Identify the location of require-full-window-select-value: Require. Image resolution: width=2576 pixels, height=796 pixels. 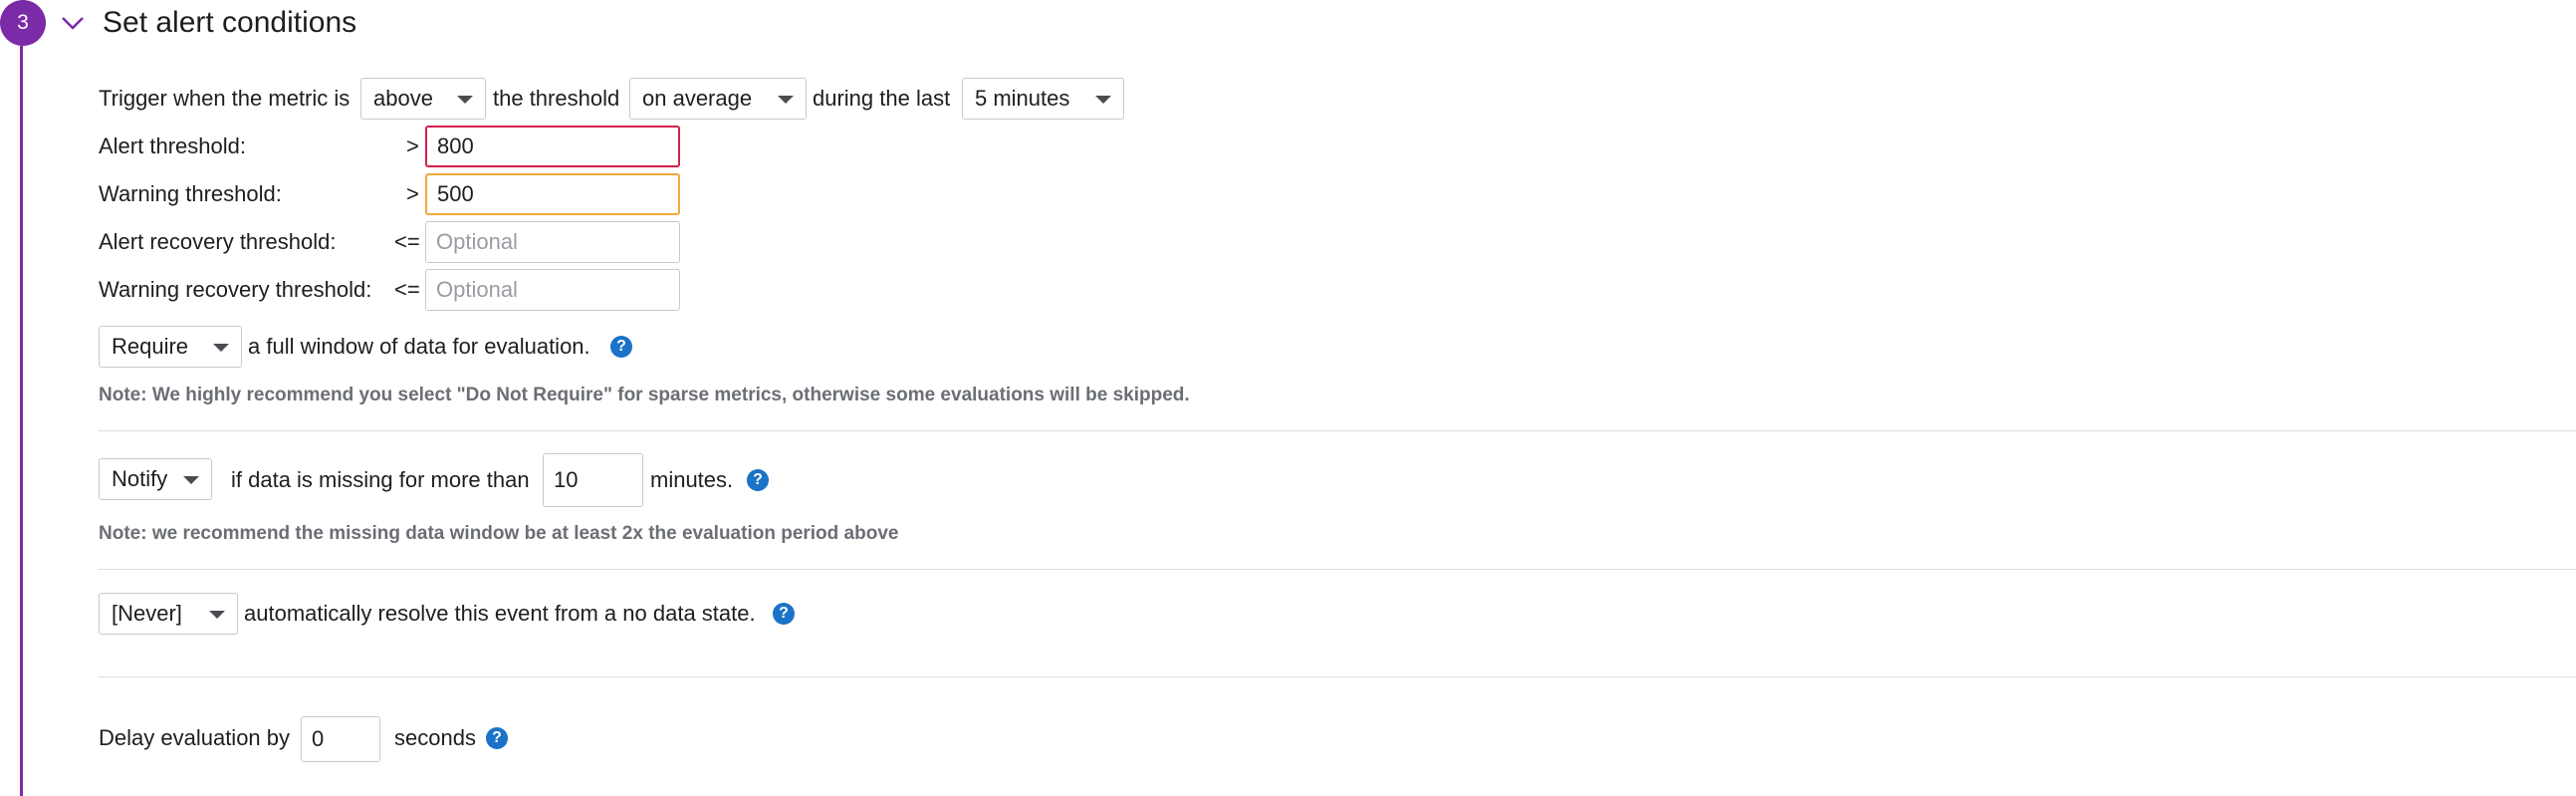
(150, 346).